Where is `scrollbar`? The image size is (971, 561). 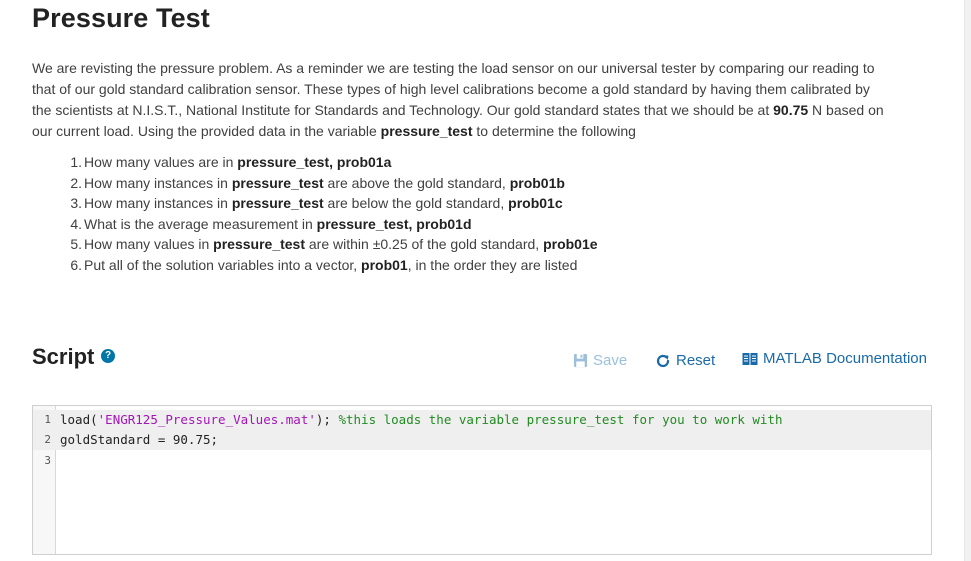
scrollbar is located at coordinates (967, 280).